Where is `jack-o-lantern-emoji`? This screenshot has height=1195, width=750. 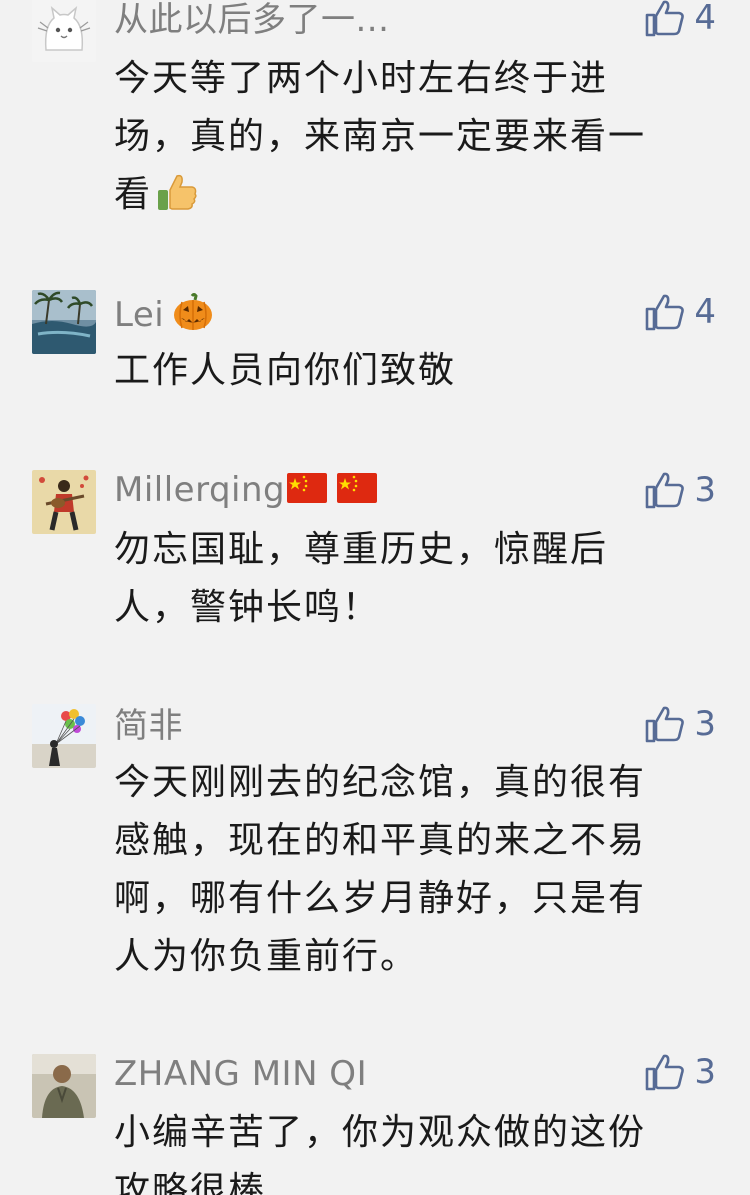 jack-o-lantern-emoji is located at coordinates (193, 316).